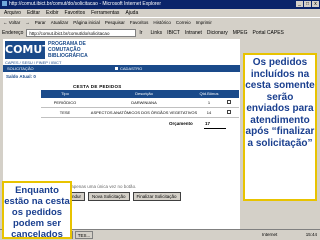  Describe the element at coordinates (139, 22) in the screenshot. I see `favorites-button: Favoritos` at that location.